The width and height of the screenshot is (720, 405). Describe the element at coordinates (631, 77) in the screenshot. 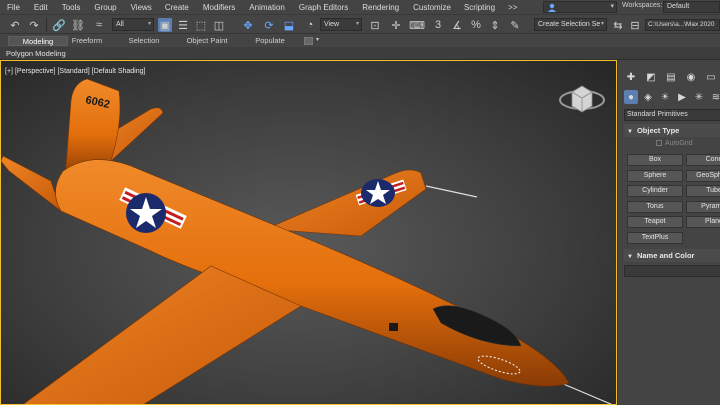

I see `create-tab-icon: ✚` at that location.